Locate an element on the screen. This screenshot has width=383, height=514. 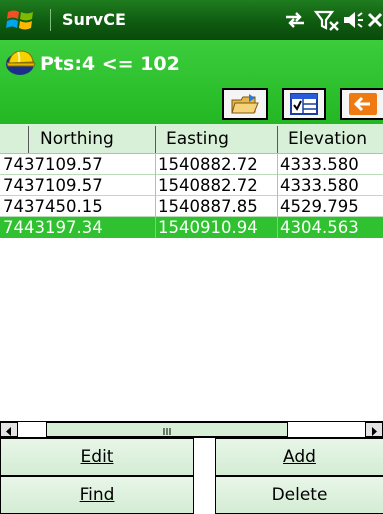
add-button-label: Add is located at coordinates (299, 457).